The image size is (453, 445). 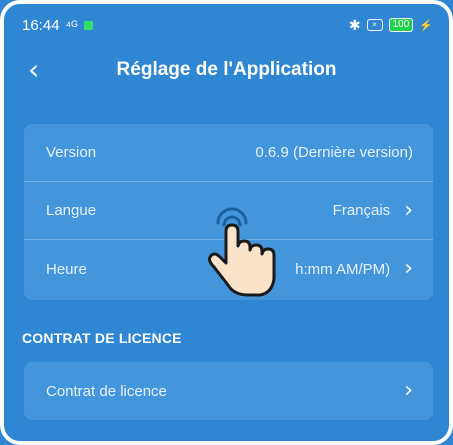 I want to click on row-label: Contrat de licence, so click(x=106, y=391).